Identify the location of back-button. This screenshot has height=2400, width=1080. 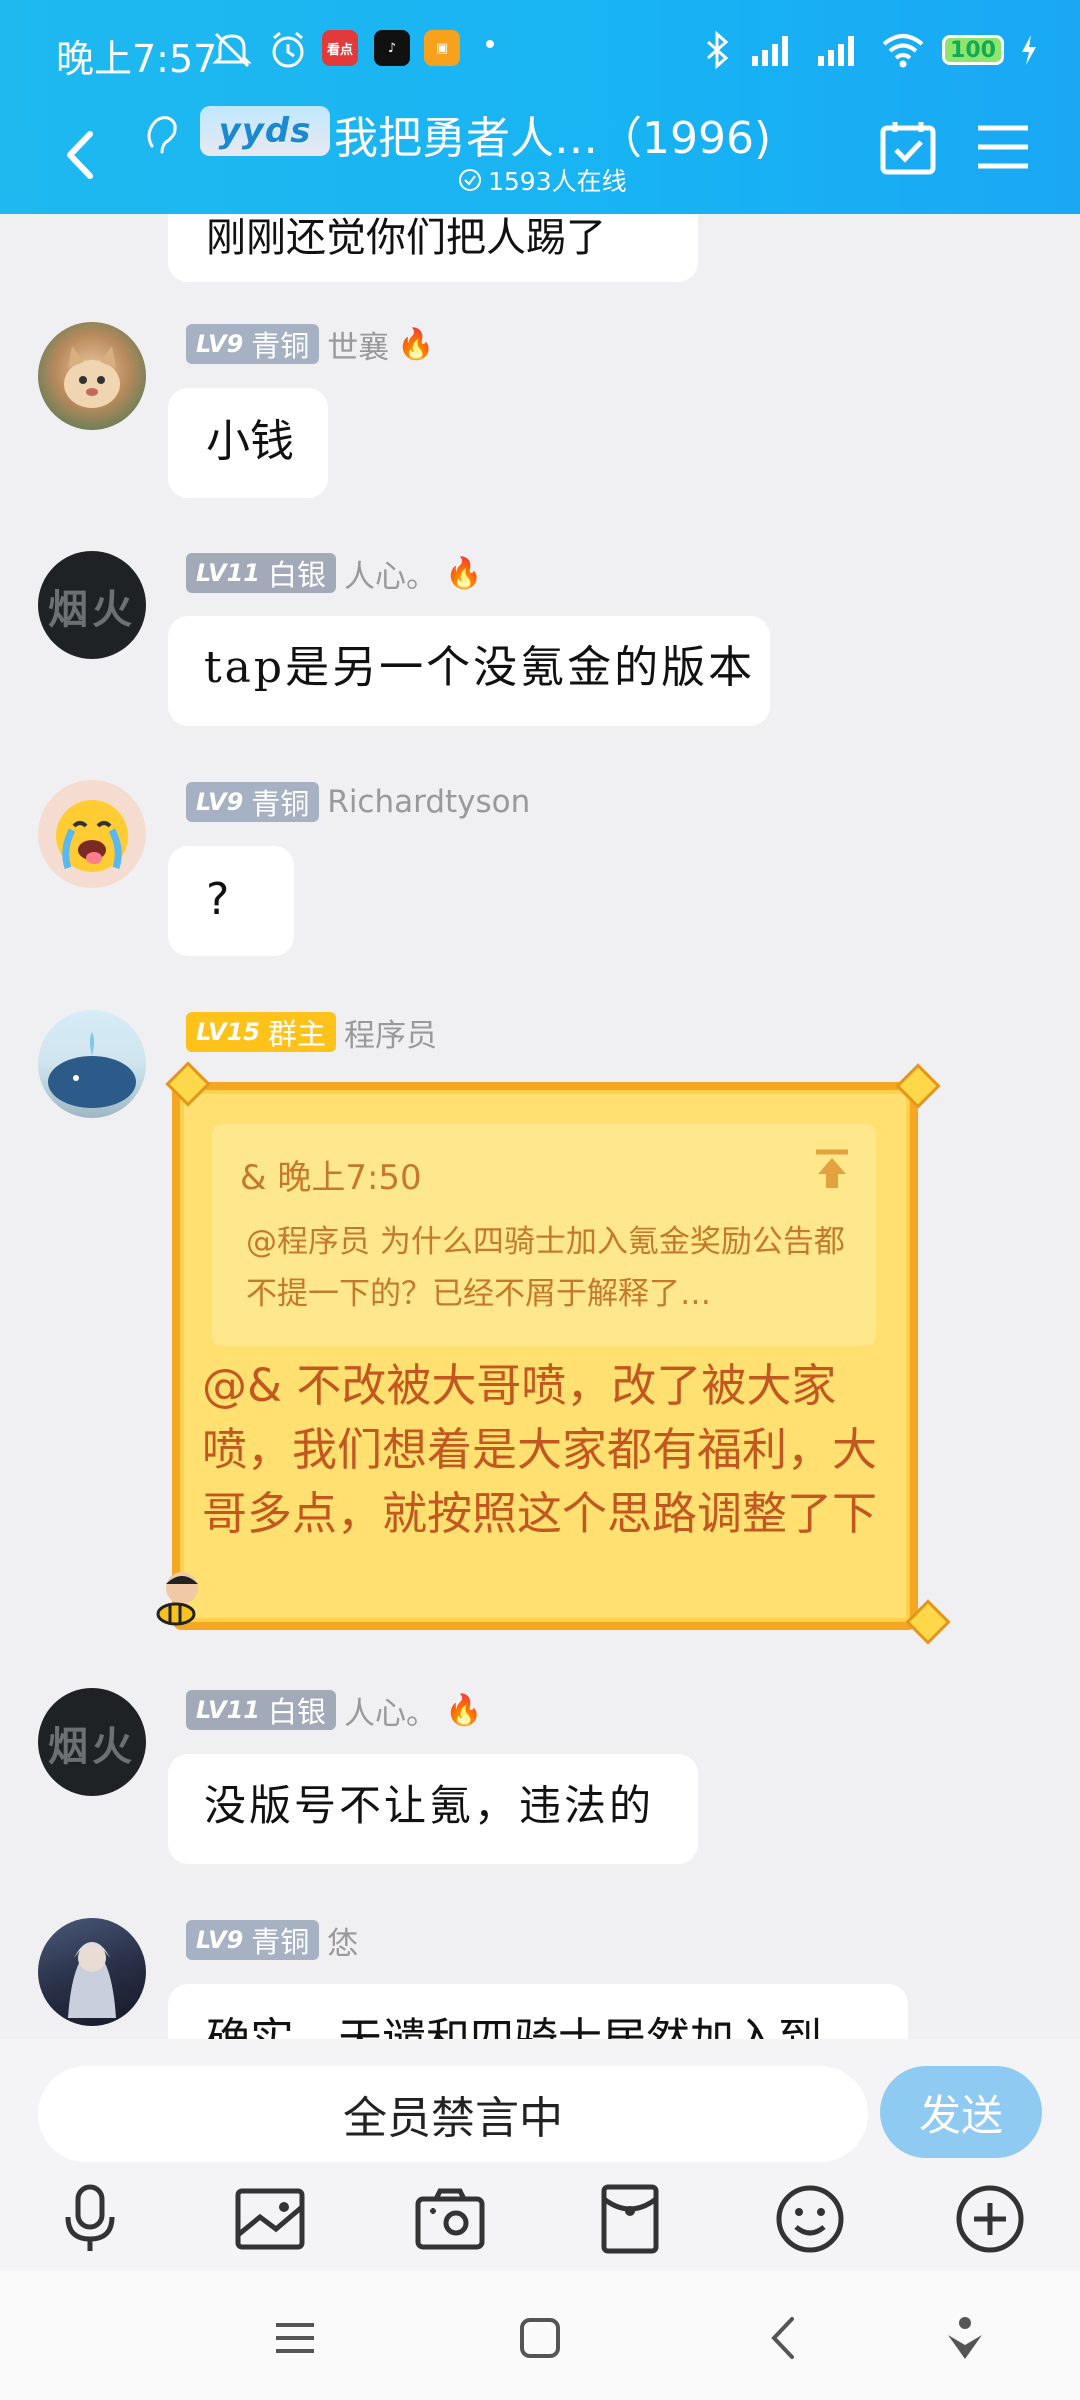
(80, 155).